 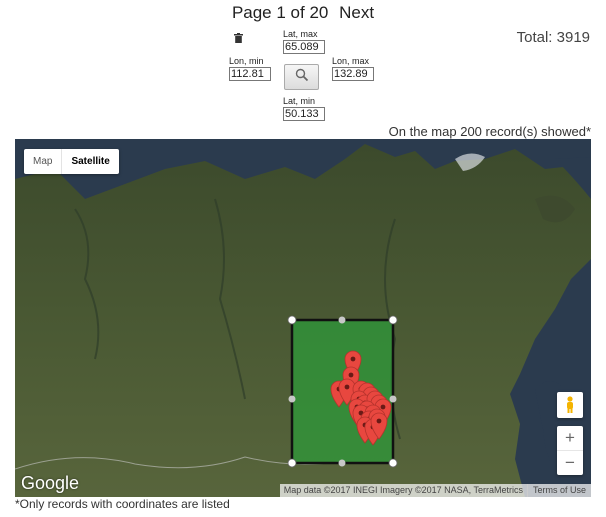 I want to click on pegman-icon, so click(x=570, y=405).